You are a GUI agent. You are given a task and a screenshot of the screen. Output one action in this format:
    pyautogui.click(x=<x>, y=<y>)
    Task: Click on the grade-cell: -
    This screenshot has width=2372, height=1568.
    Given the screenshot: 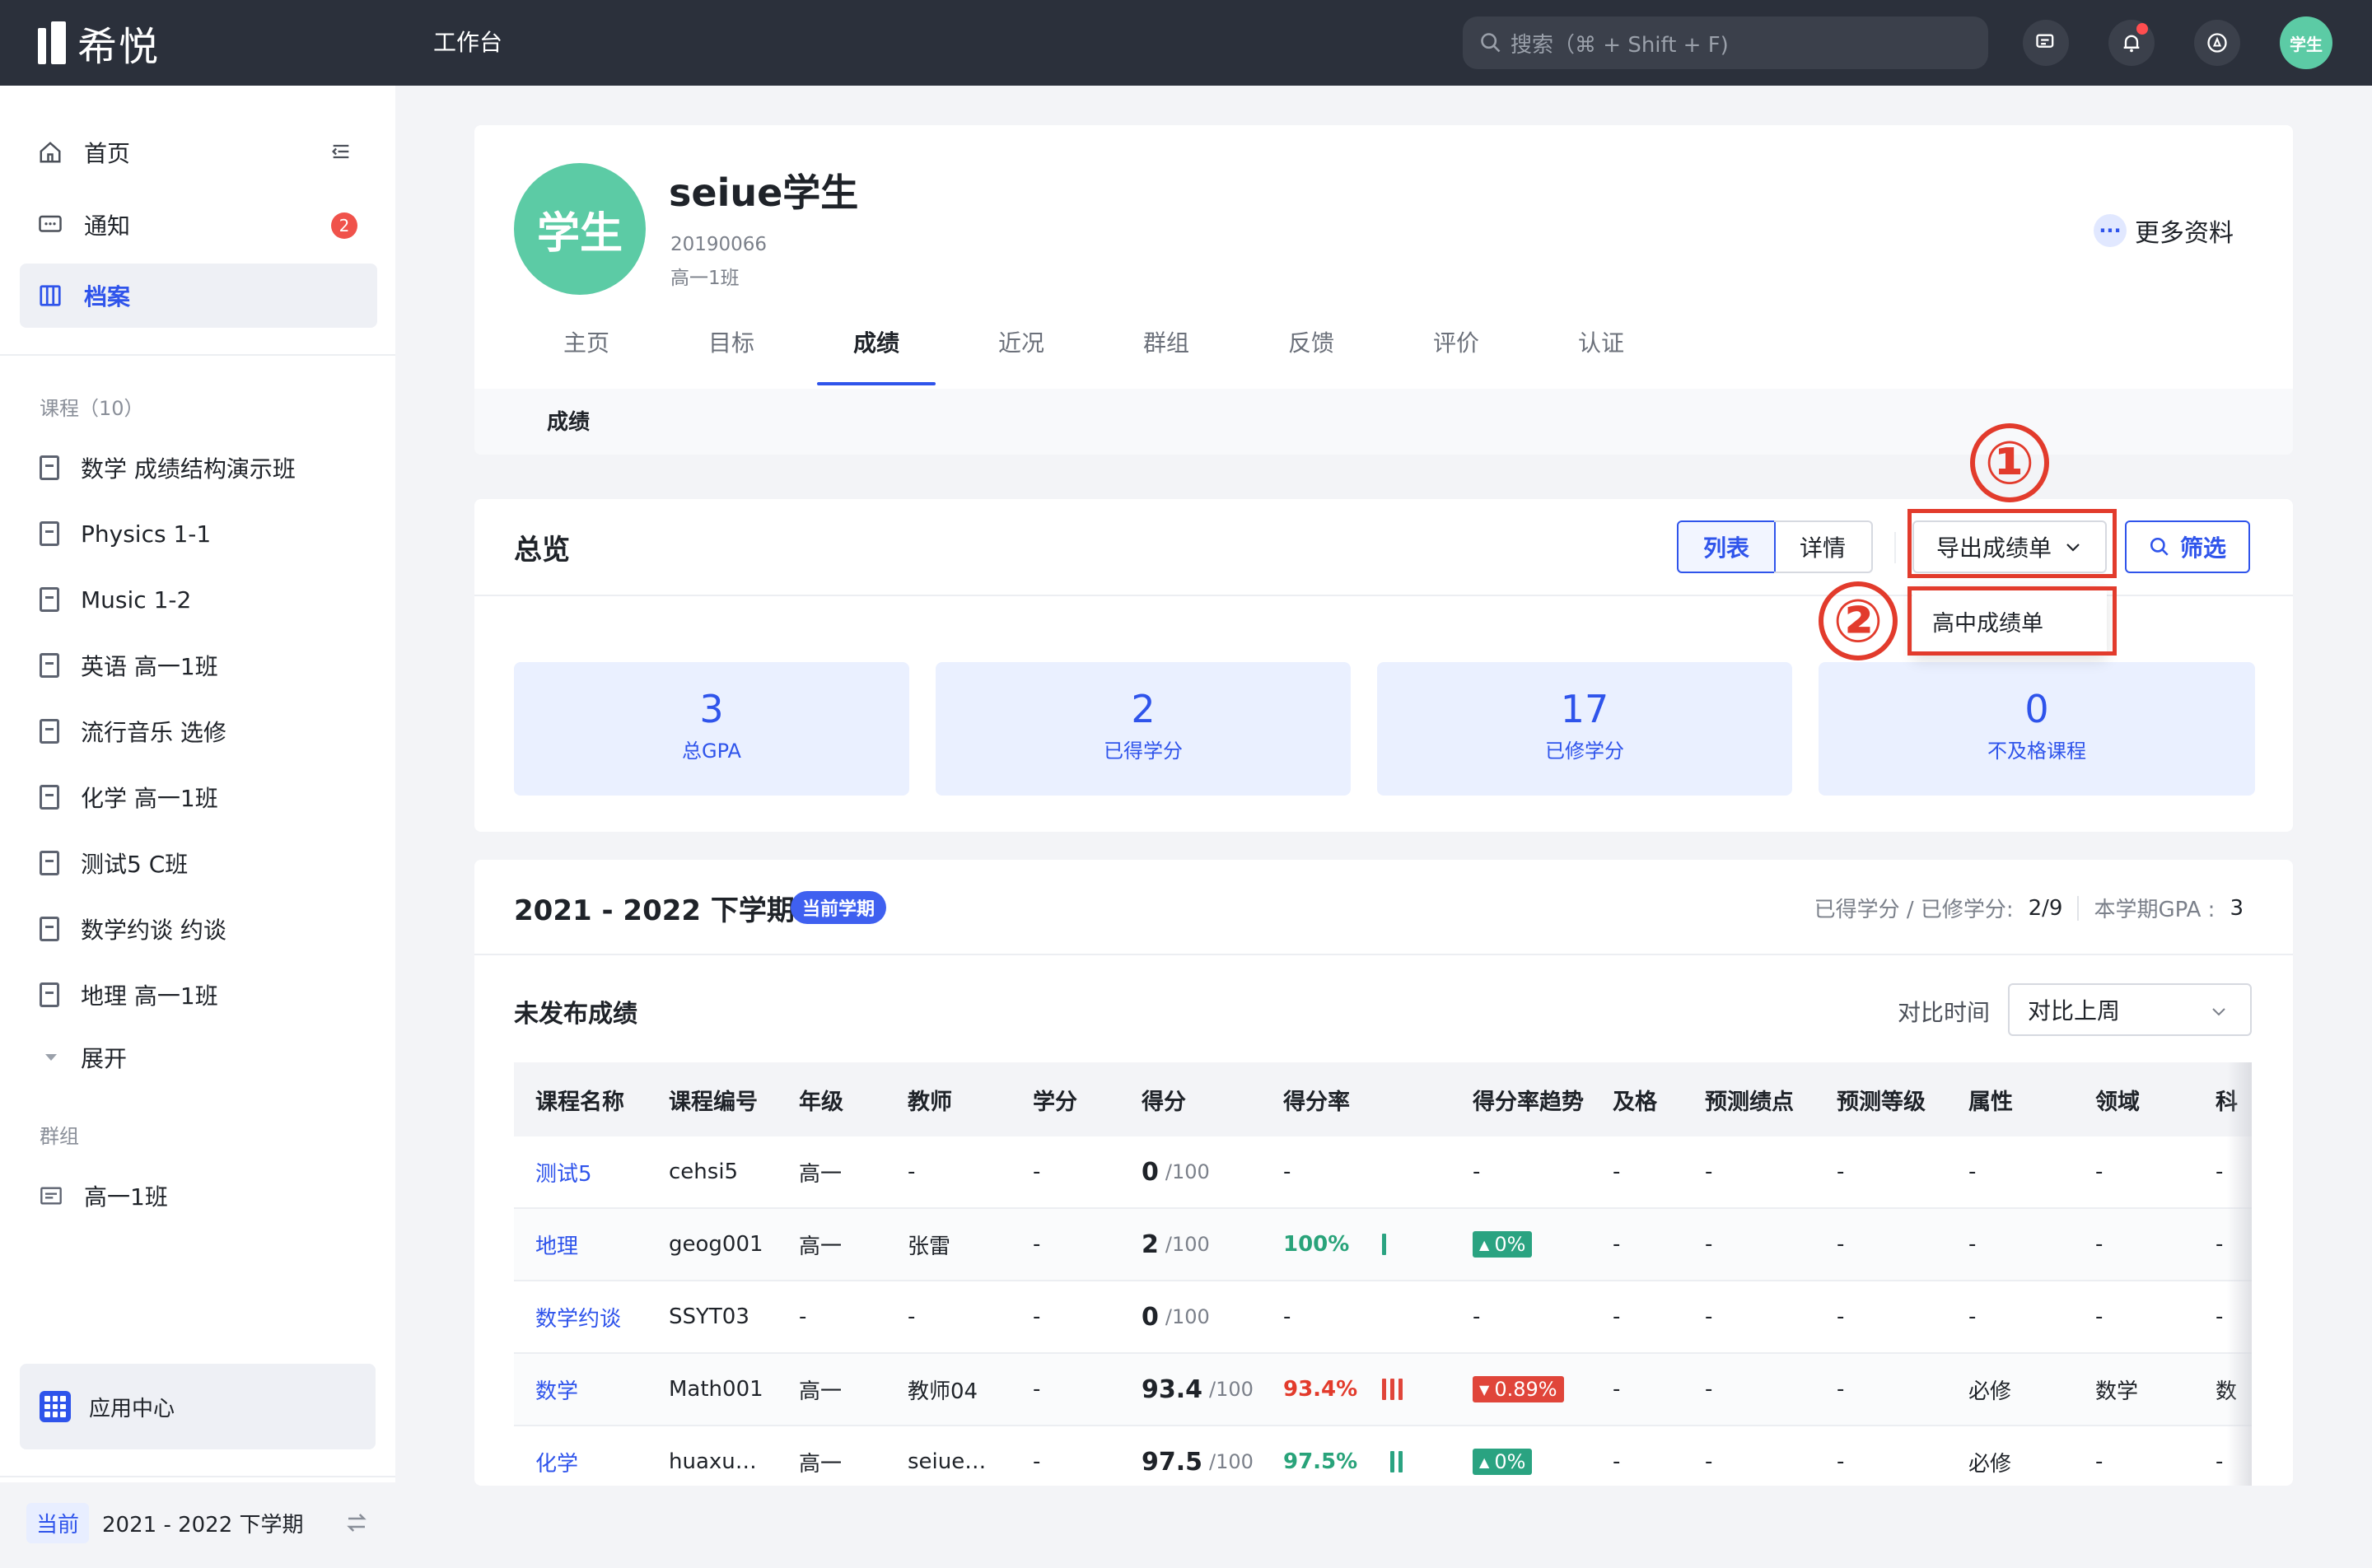 What is the action you would take?
    pyautogui.click(x=803, y=1316)
    